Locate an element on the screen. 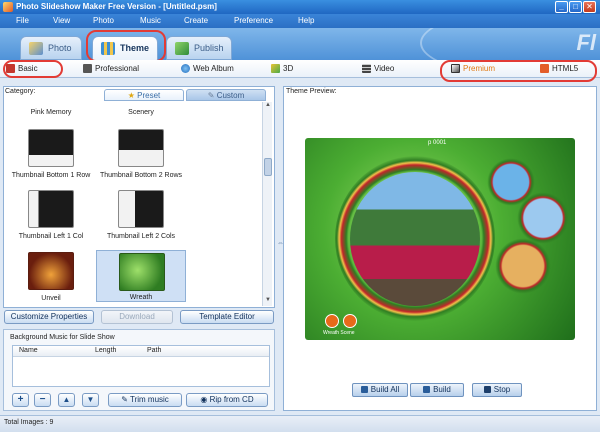 This screenshot has height=432, width=600. scroll-thumb is located at coordinates (268, 167).